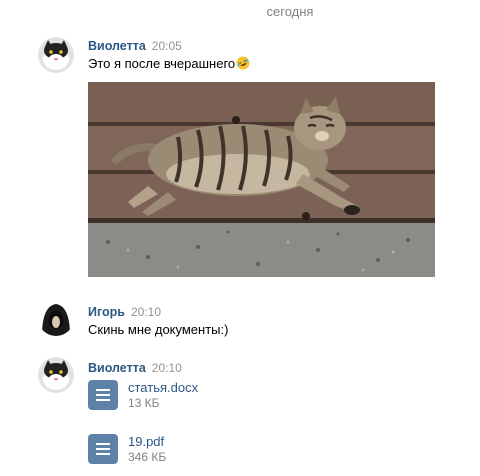 The image size is (480, 476). I want to click on document-name: статья.docx, so click(163, 387).